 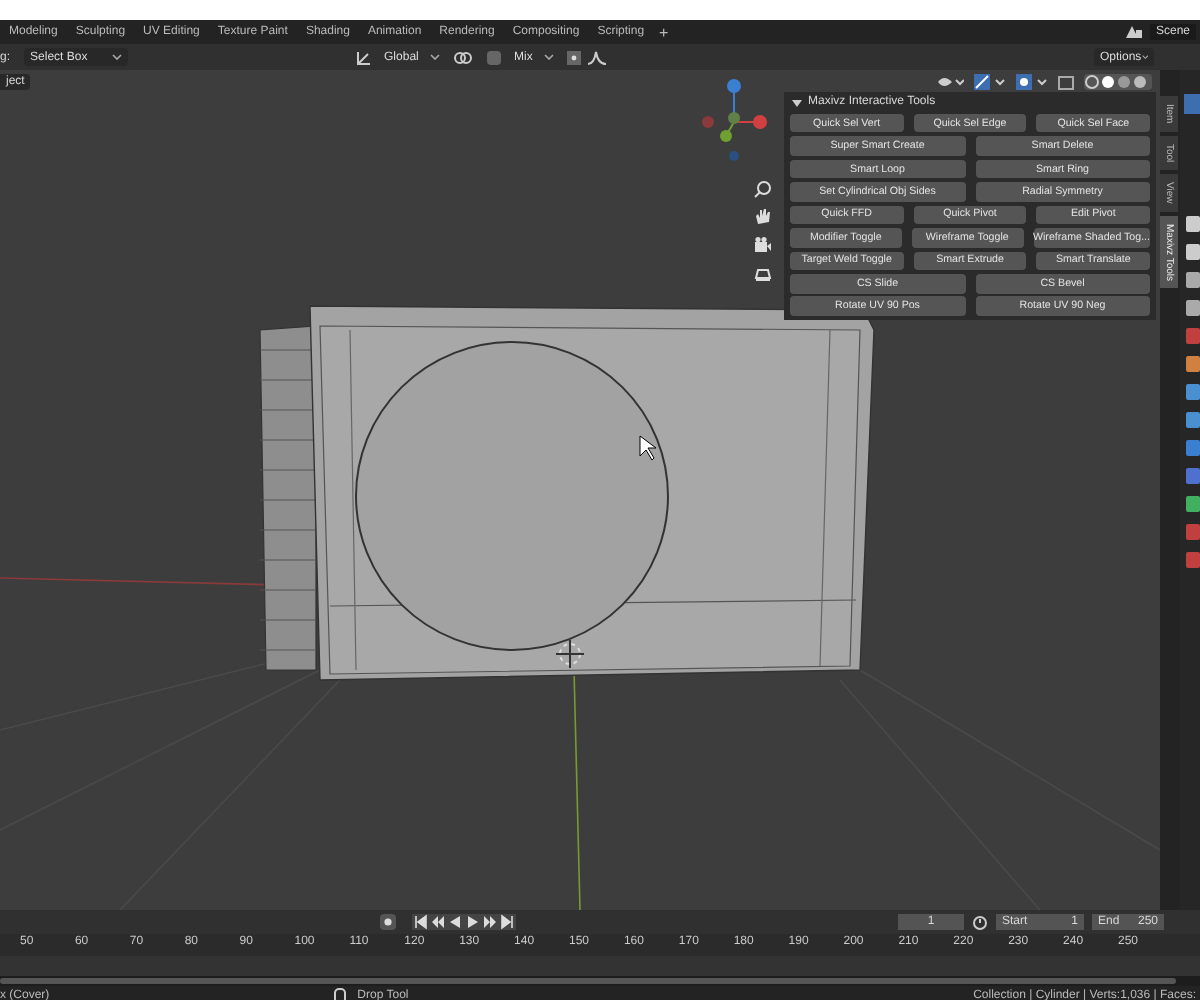 I want to click on record-icon, so click(x=388, y=922).